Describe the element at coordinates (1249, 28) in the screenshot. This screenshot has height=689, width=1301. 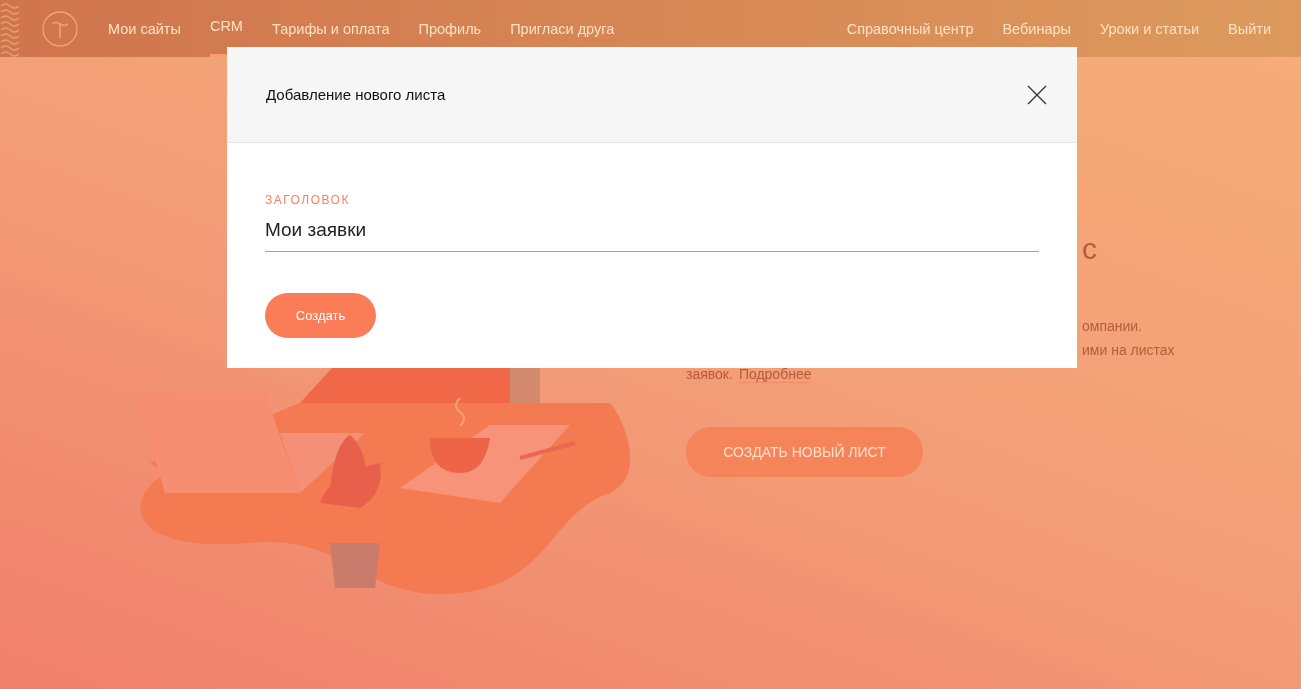
I see `nav-link: Выйти` at that location.